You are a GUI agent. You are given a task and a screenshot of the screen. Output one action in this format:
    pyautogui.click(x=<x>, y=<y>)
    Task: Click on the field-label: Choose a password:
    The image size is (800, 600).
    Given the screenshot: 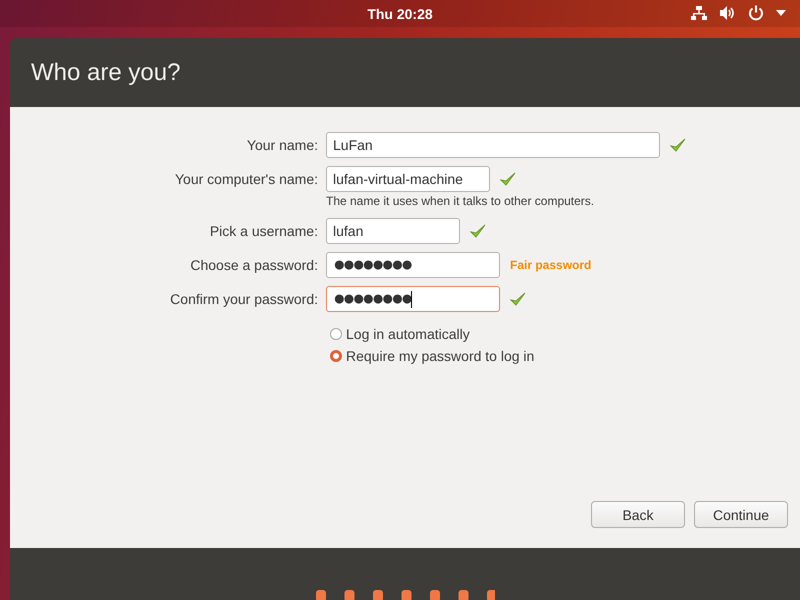 What is the action you would take?
    pyautogui.click(x=253, y=265)
    